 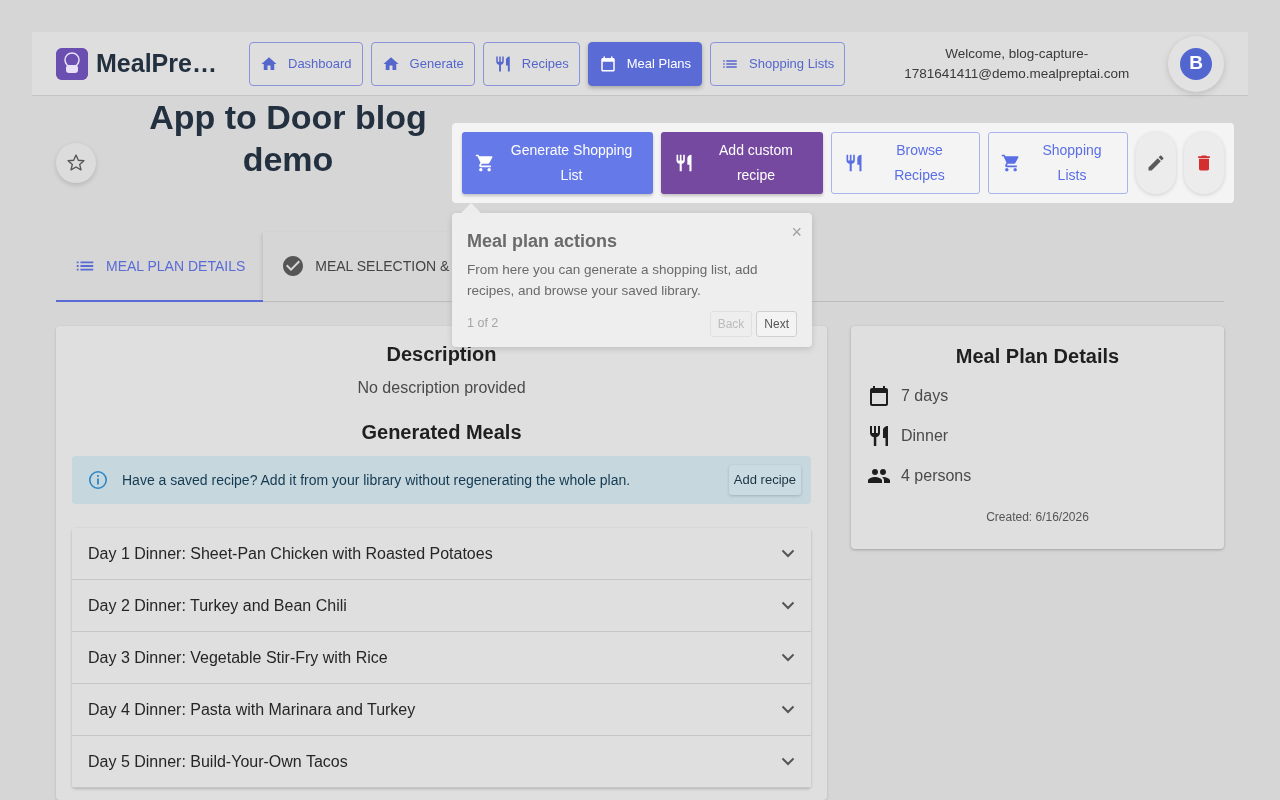 I want to click on favorite-button, so click(x=76, y=163).